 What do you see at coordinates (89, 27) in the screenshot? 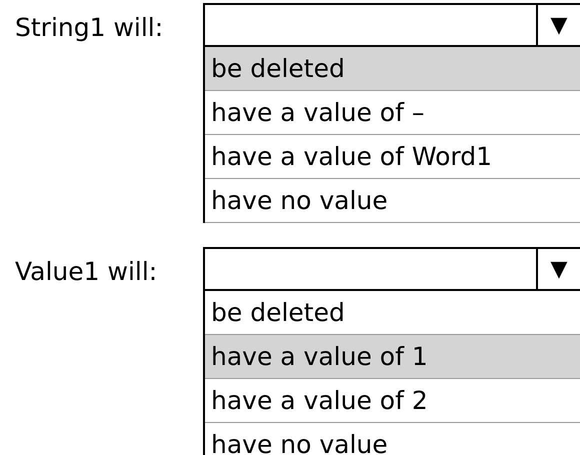
I see `question-label: String1 will:` at bounding box center [89, 27].